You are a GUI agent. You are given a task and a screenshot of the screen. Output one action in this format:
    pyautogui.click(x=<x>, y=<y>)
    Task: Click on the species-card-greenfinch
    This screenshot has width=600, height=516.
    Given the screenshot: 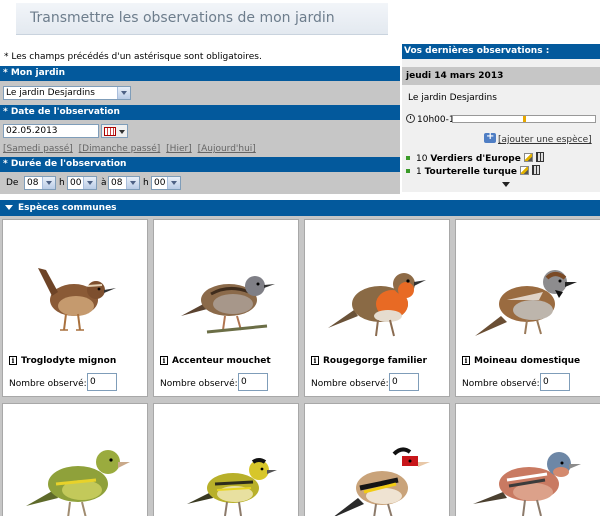 What is the action you would take?
    pyautogui.click(x=75, y=459)
    